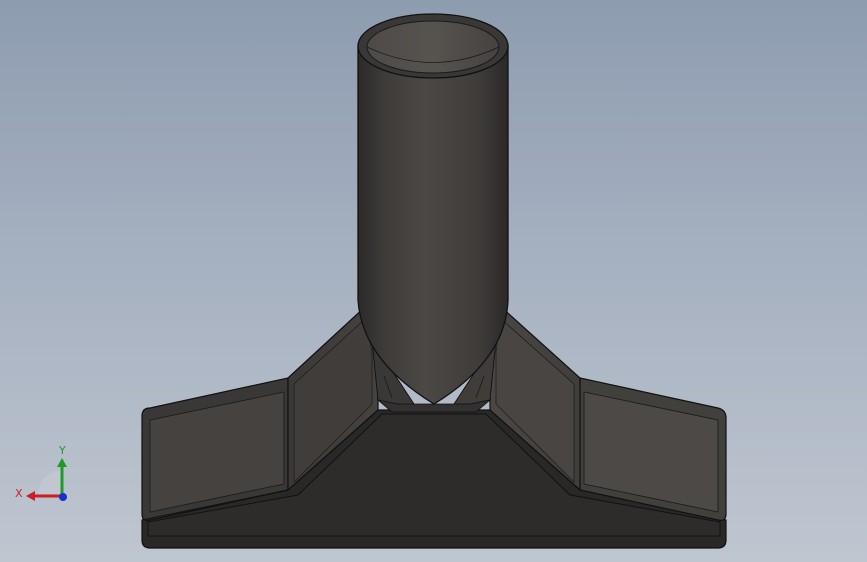 The image size is (867, 562). Describe the element at coordinates (30, 496) in the screenshot. I see `x-axis-arrow` at that location.